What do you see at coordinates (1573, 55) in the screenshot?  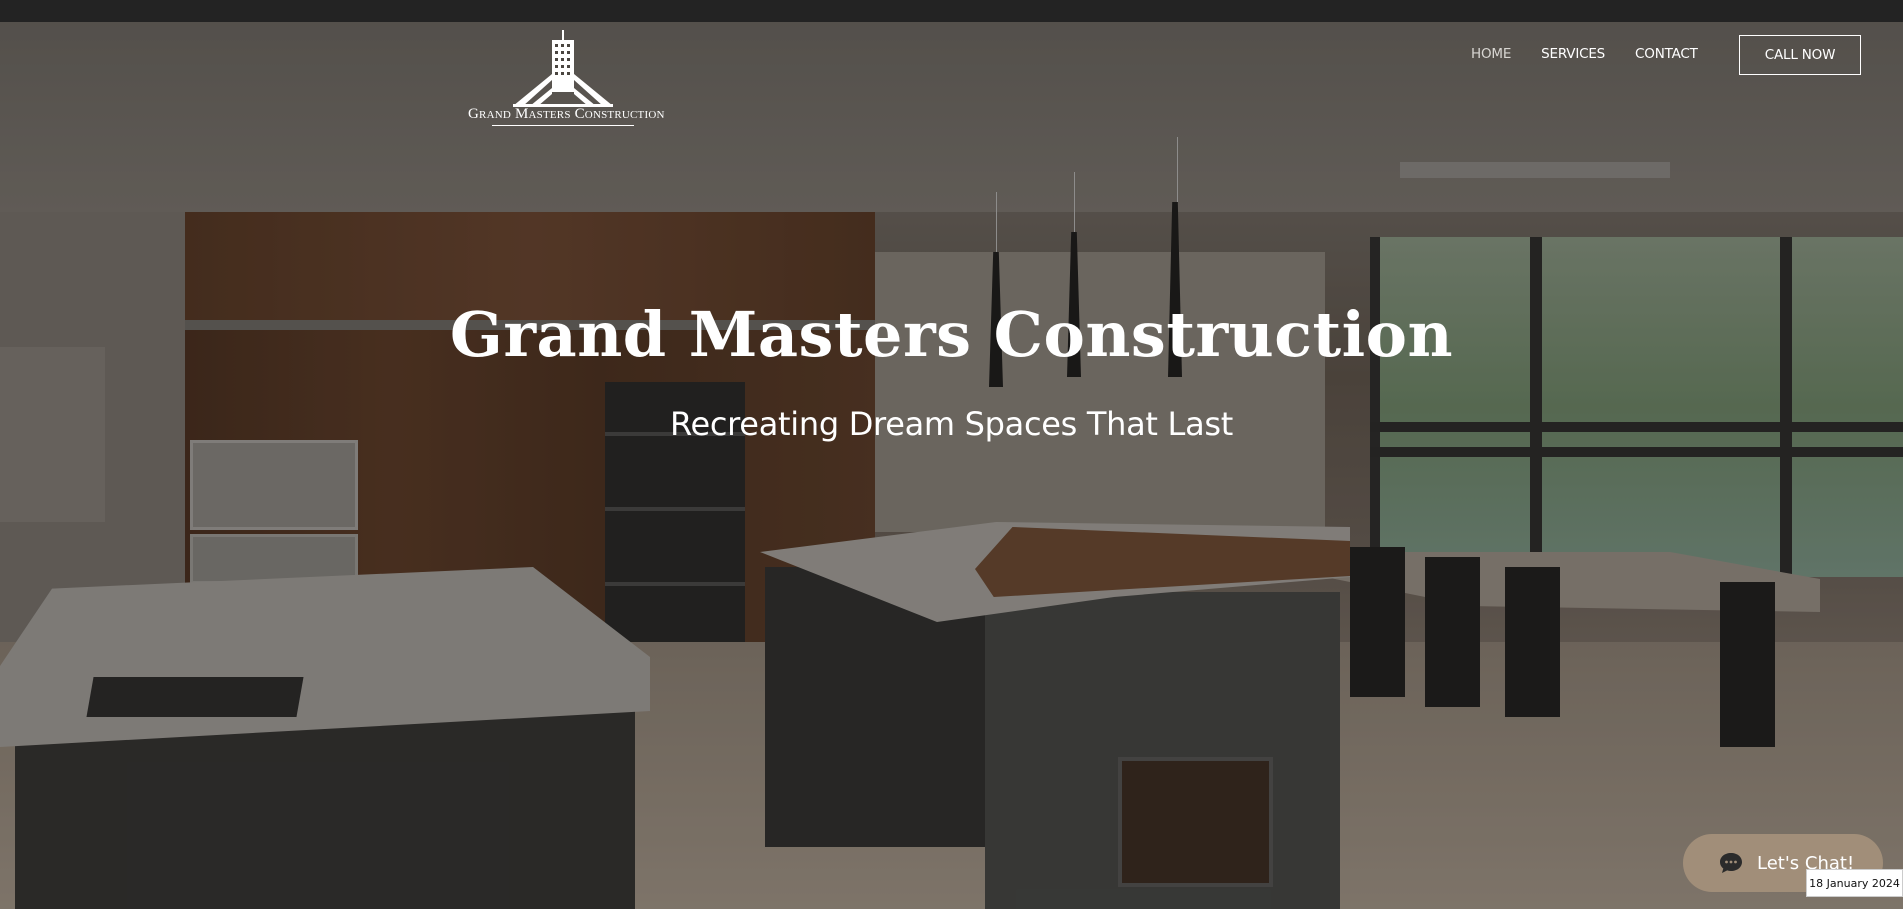 I see `nav-services: SERVICES` at bounding box center [1573, 55].